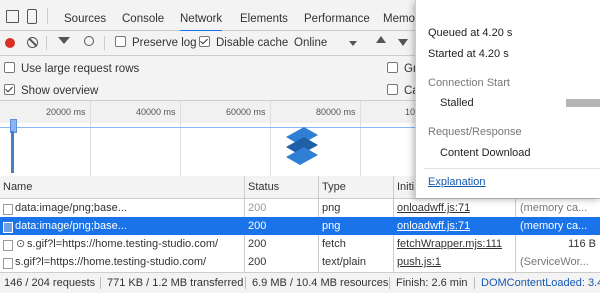 This screenshot has height=293, width=600. I want to click on fetch-icon: ⊙, so click(21, 244).